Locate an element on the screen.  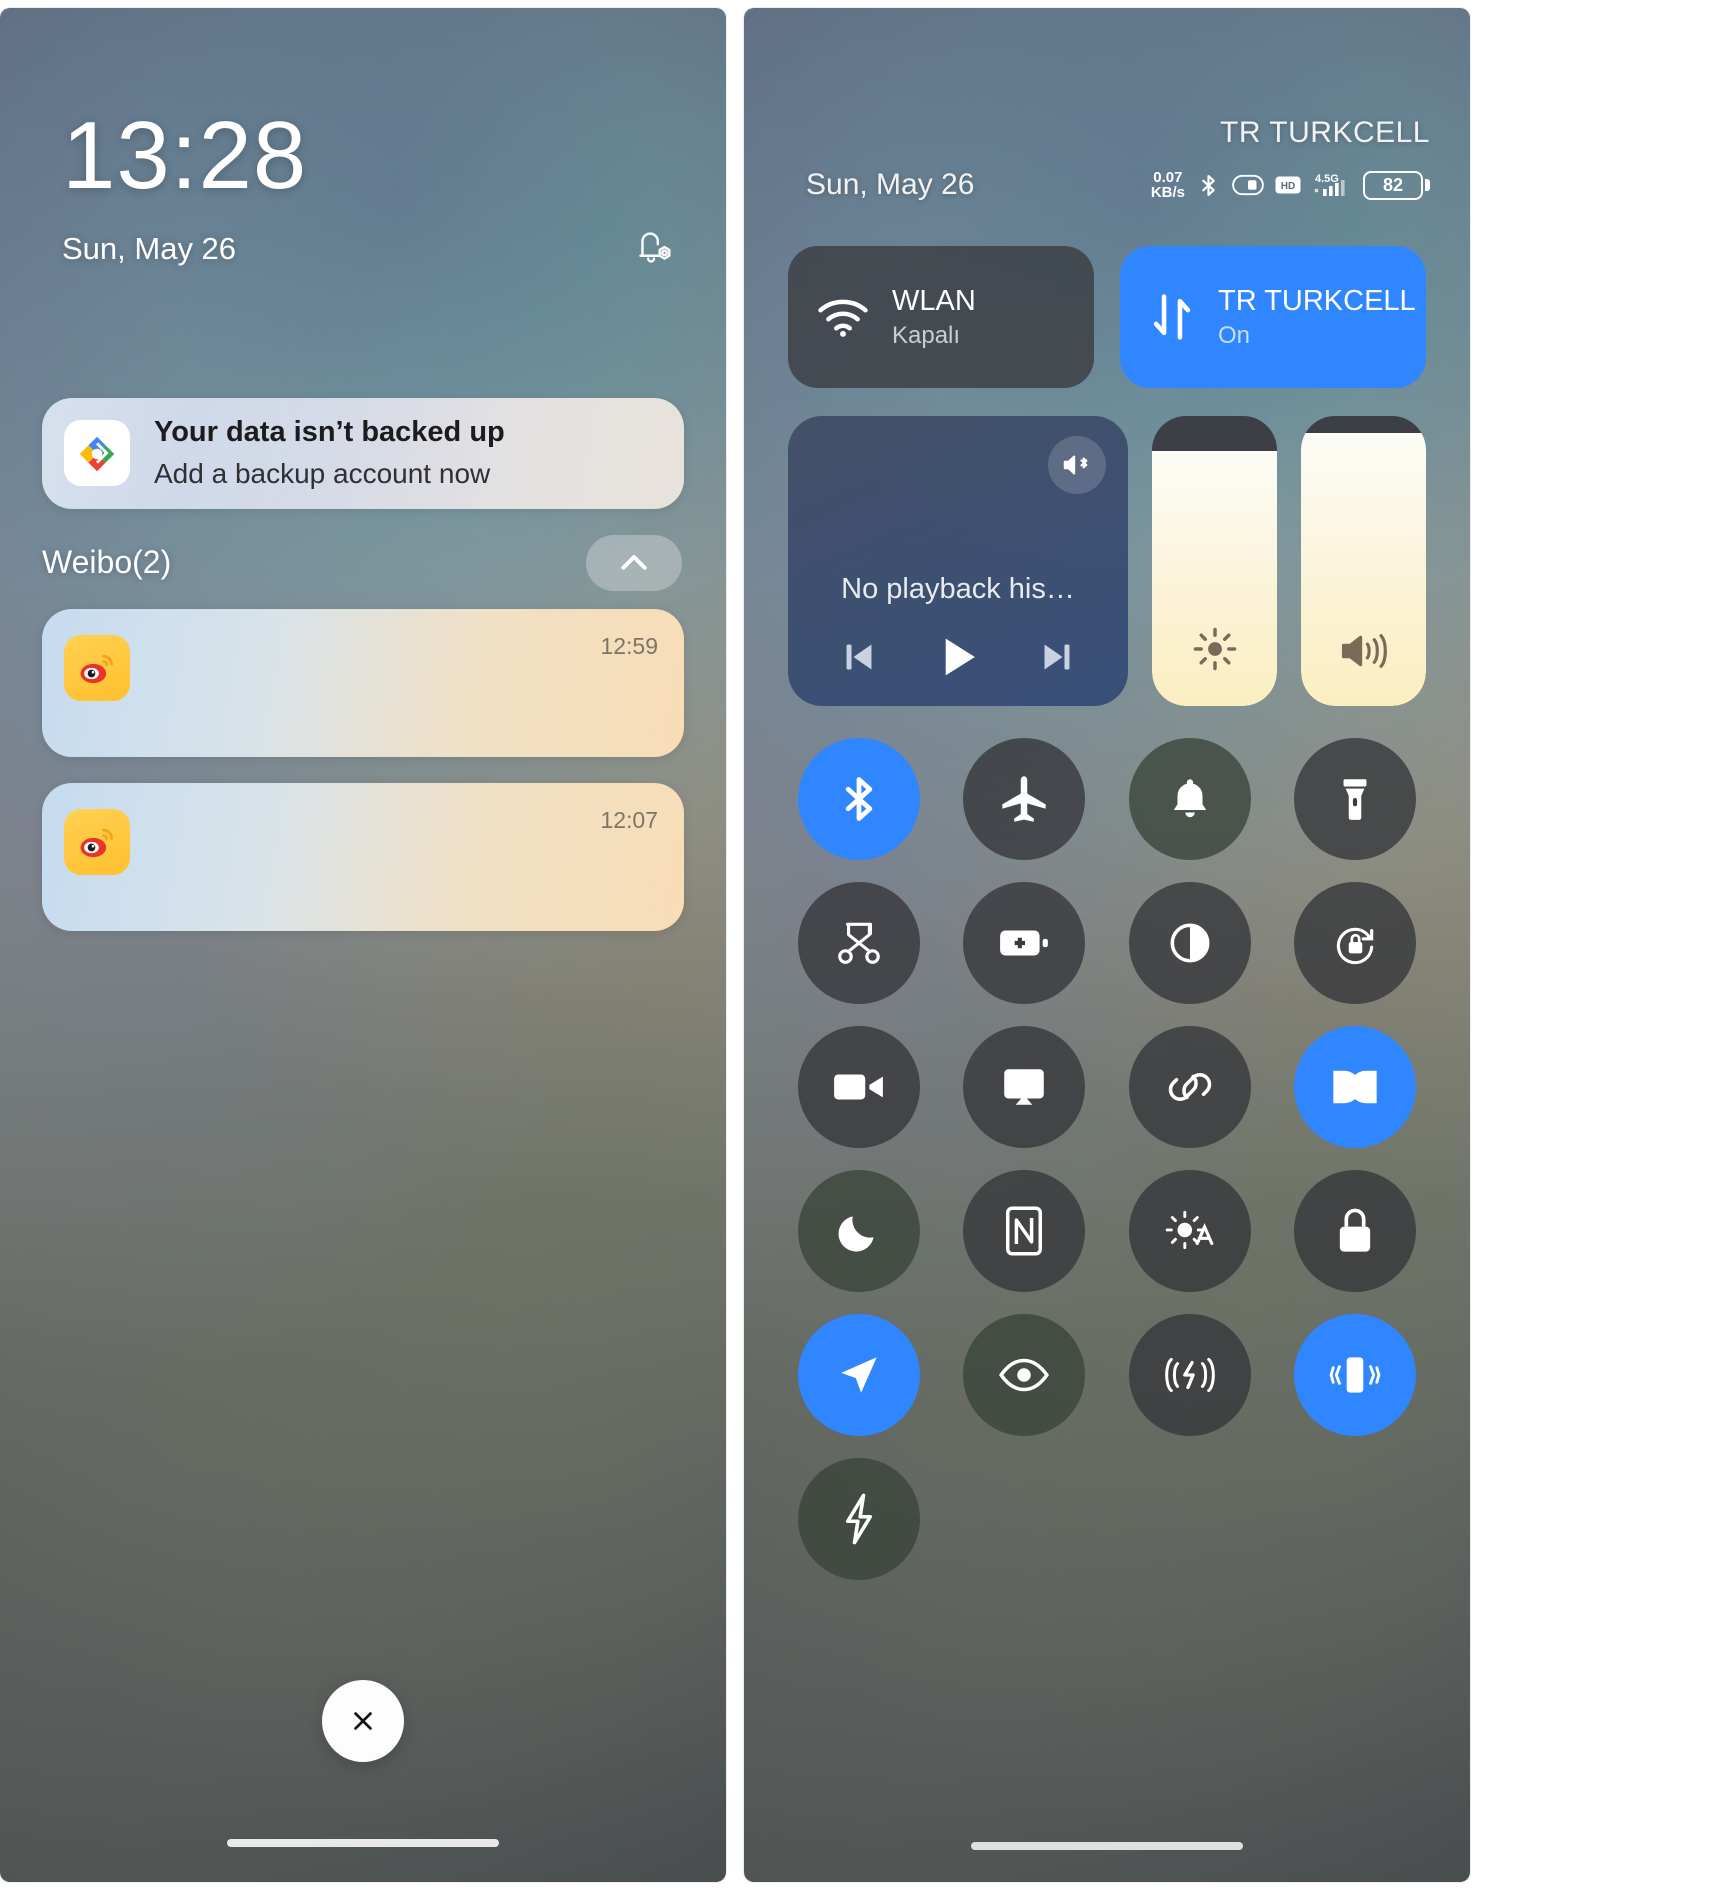
do-not-disturb-icon is located at coordinates (1248, 185).